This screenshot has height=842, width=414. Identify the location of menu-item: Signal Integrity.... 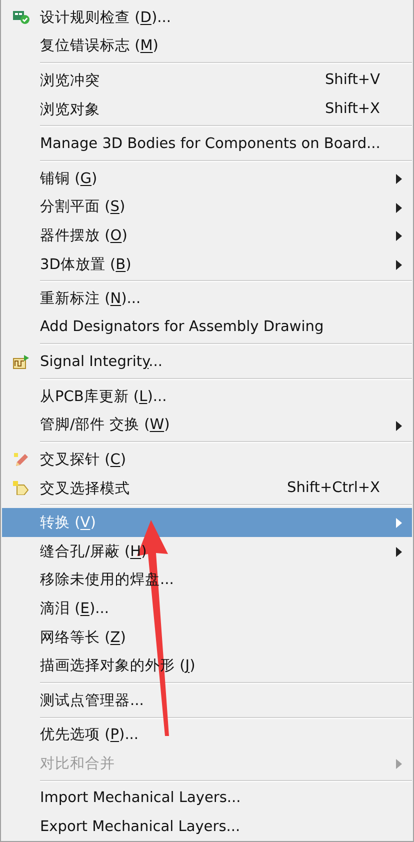
(207, 361).